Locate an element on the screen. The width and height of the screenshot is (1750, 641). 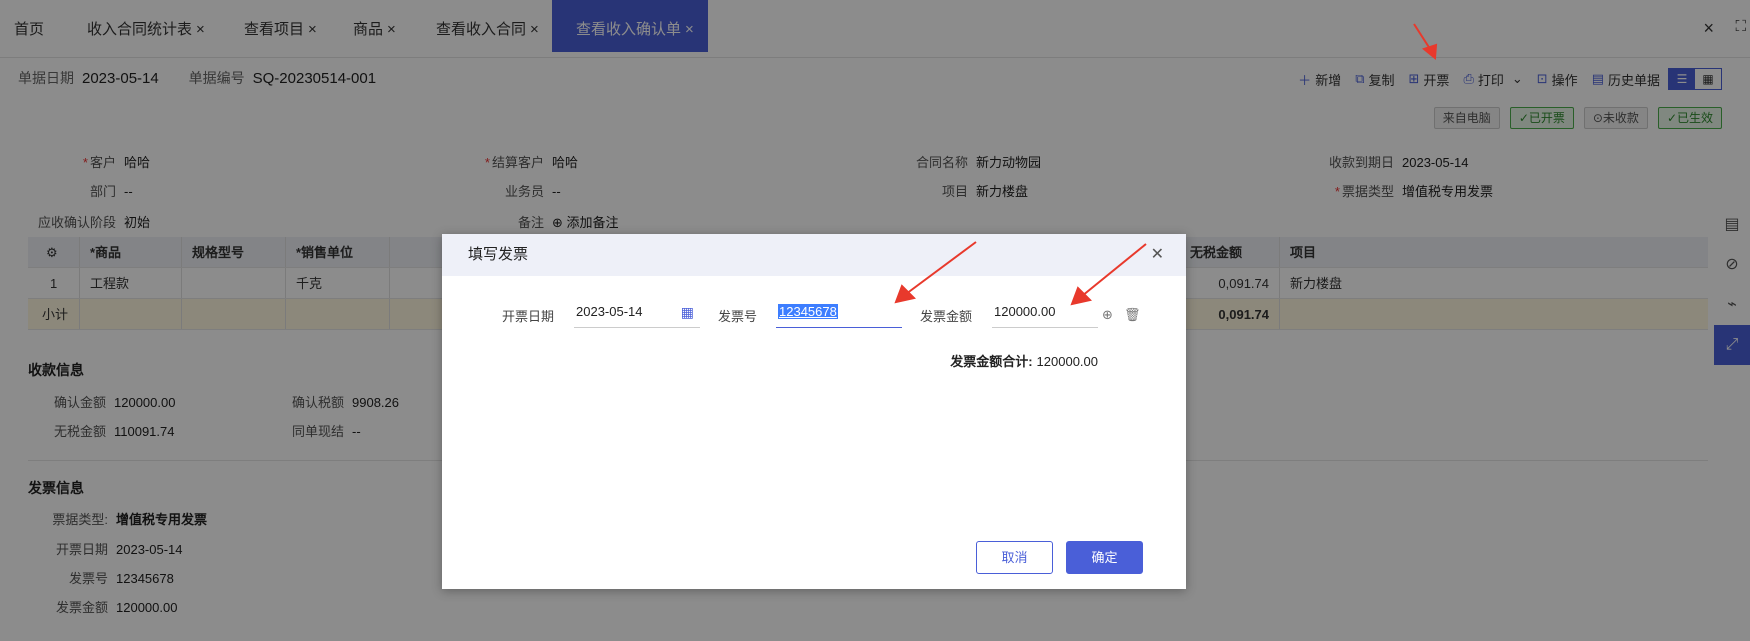
arrow-to-invoice-no is located at coordinates (941, 268).